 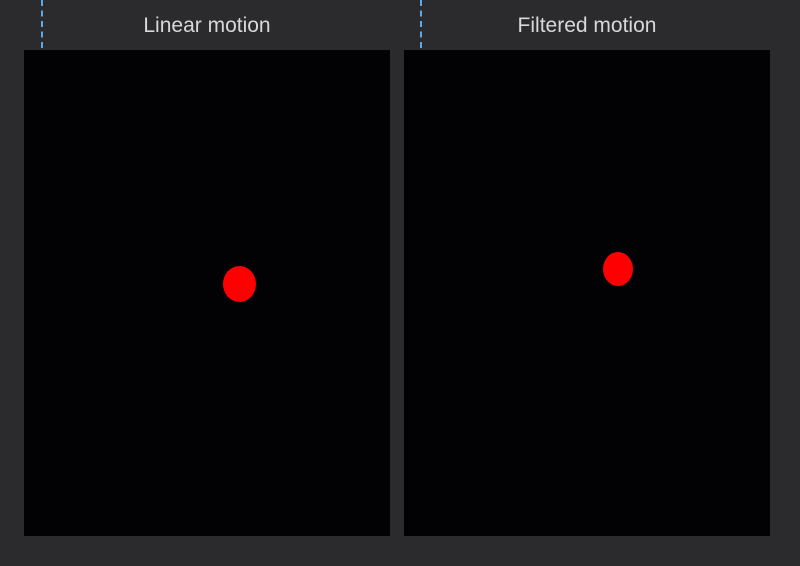 I want to click on panel-title: Filtered motion, so click(x=587, y=25).